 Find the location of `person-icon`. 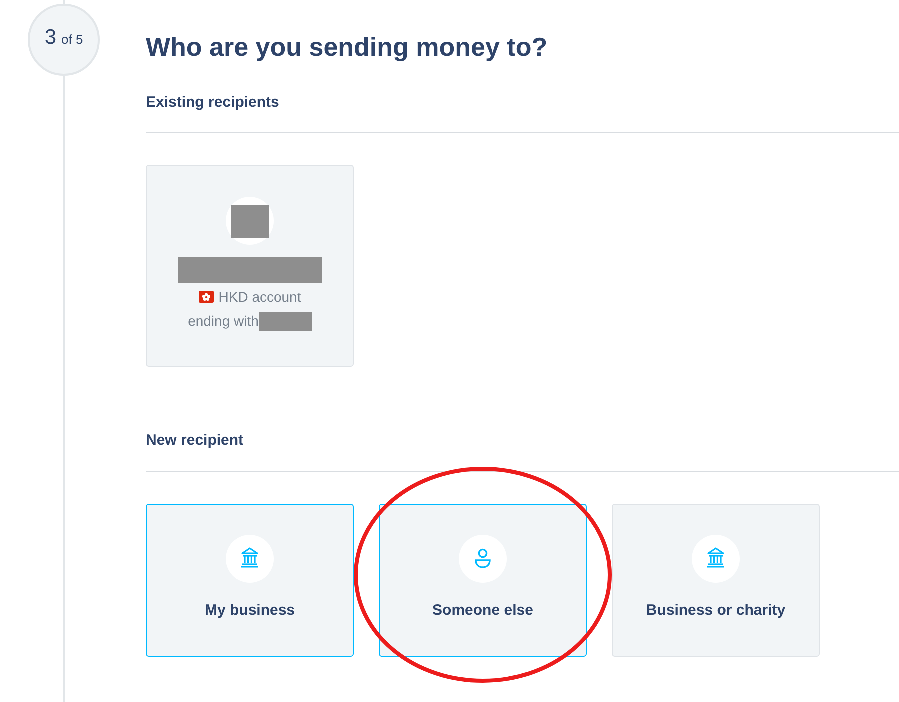

person-icon is located at coordinates (483, 559).